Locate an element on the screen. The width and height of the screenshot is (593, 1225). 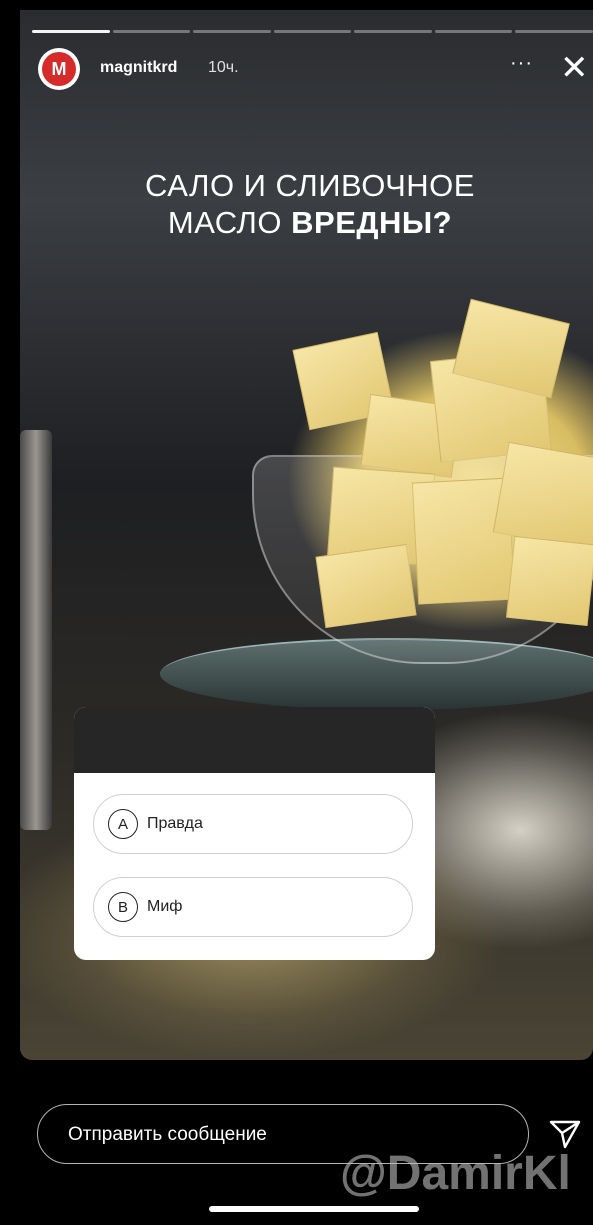
avatar-logo-icon: М is located at coordinates (59, 69).